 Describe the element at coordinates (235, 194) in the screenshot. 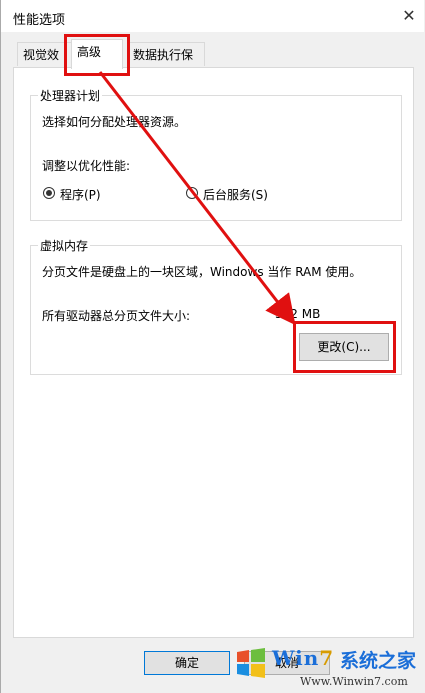

I see `radio-label: 后台服务(S)` at that location.